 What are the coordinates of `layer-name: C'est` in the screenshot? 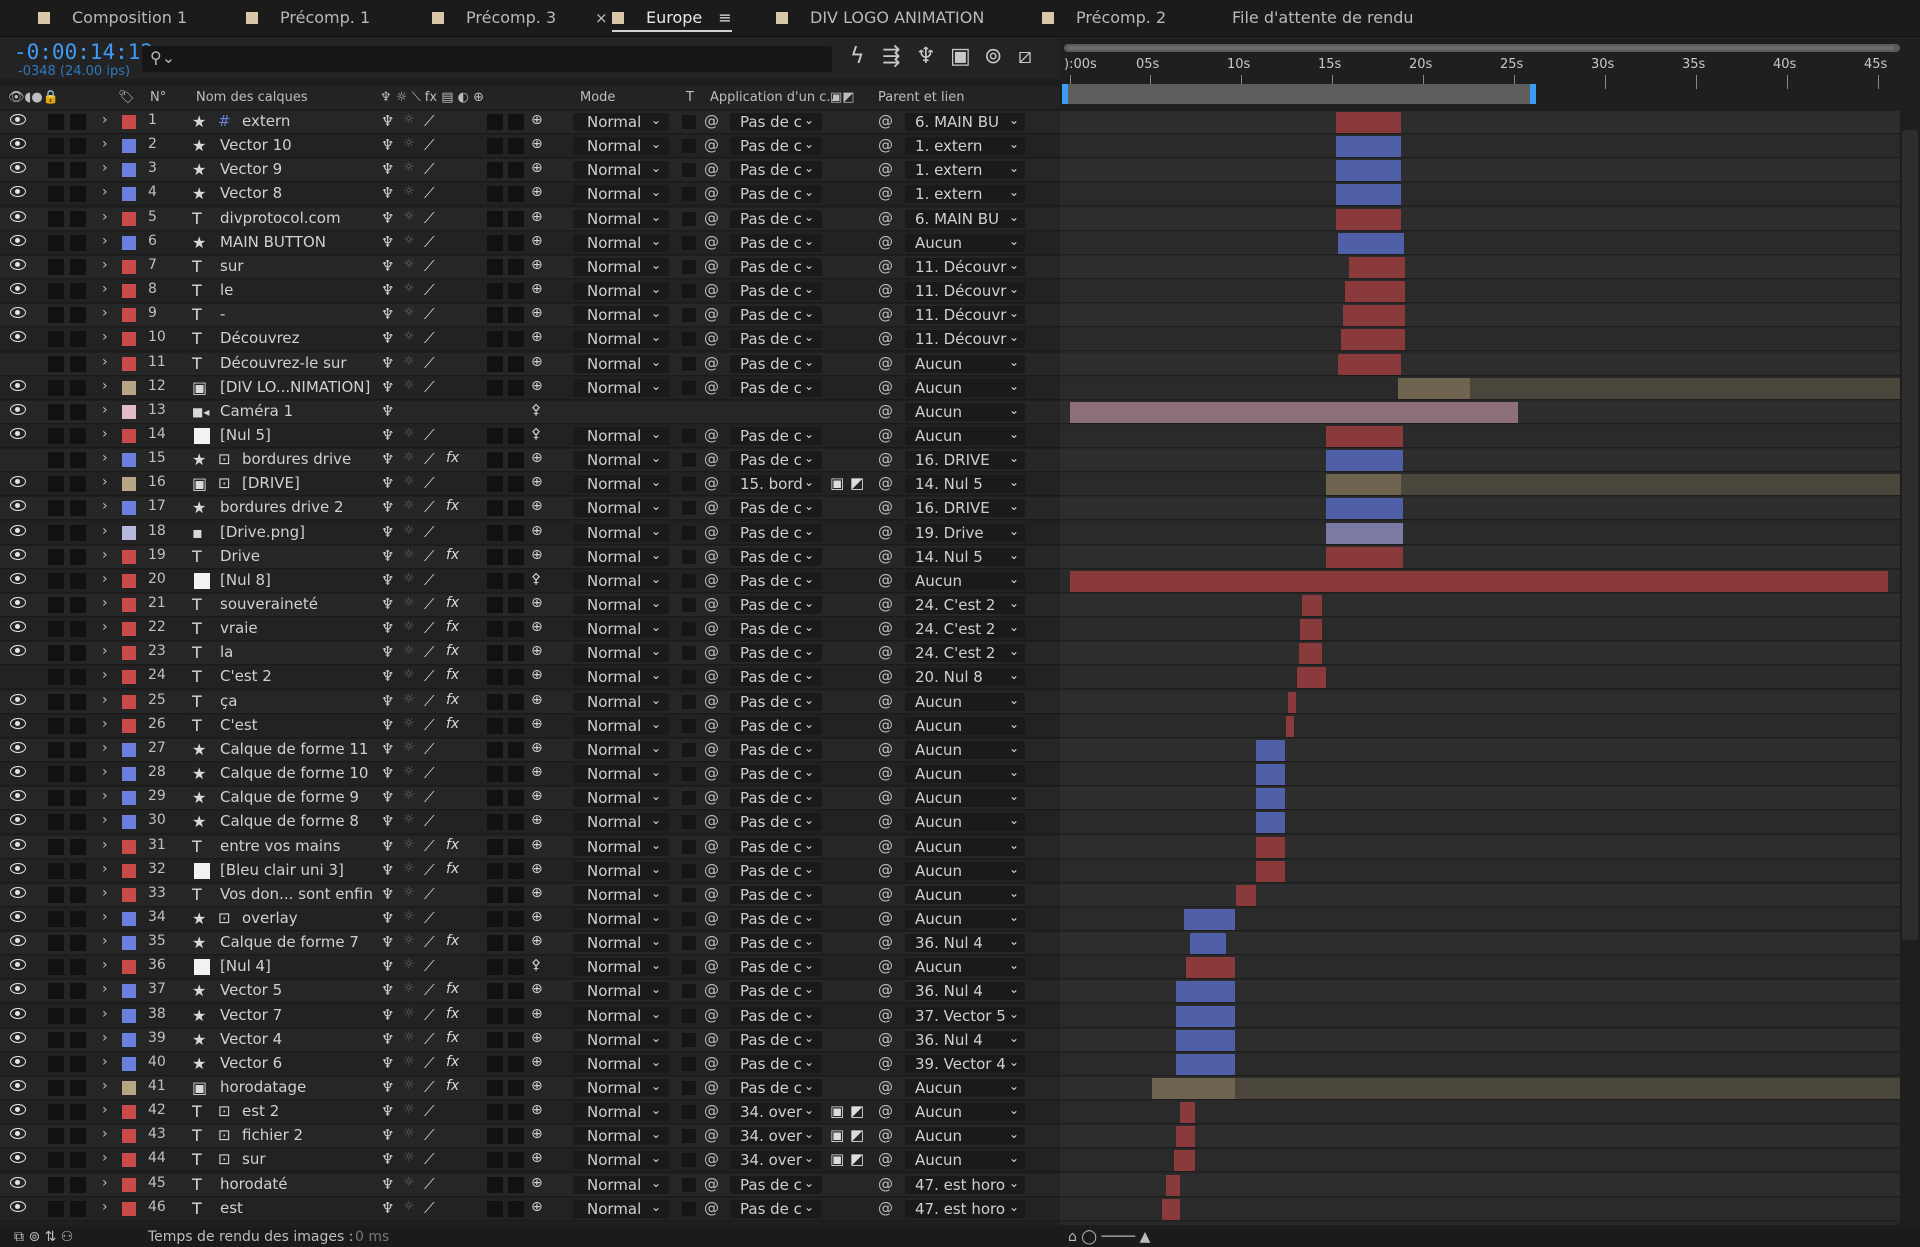 It's located at (239, 725).